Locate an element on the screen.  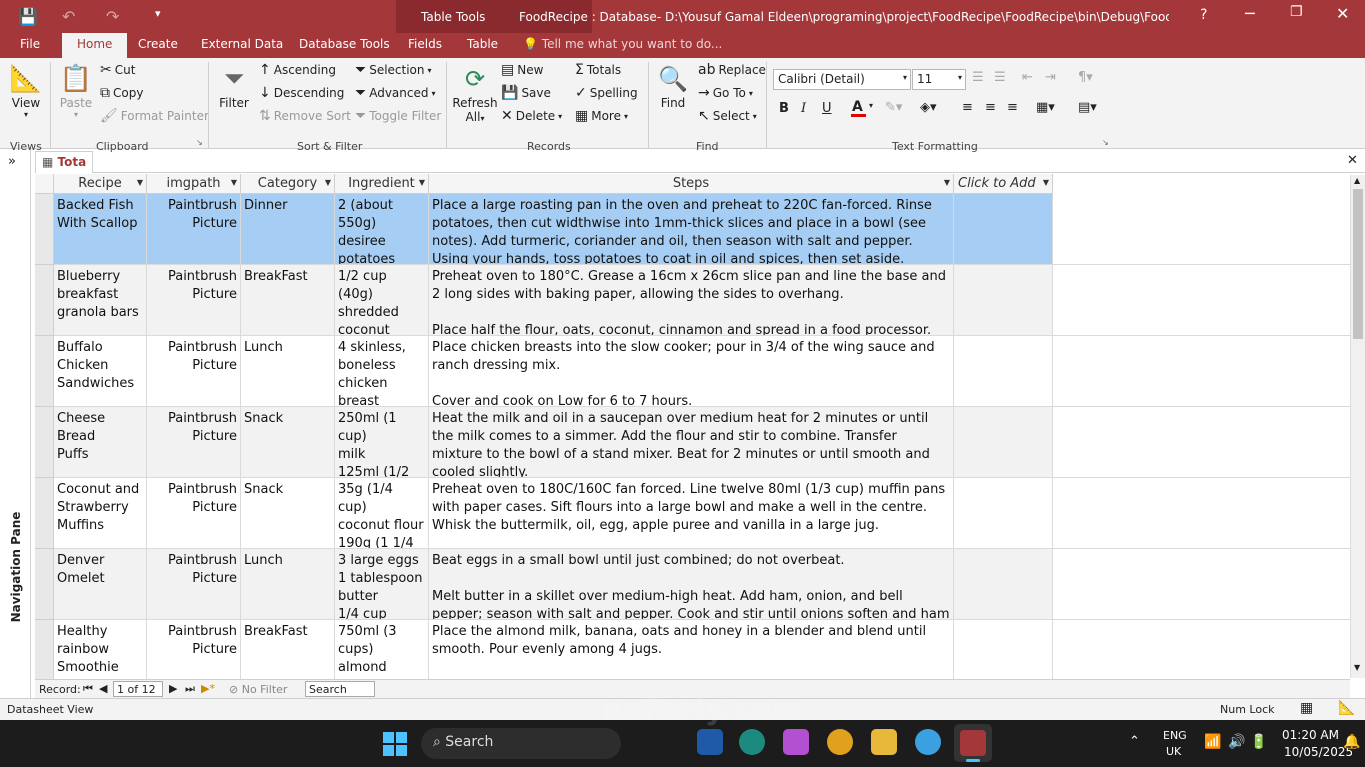
filter-button: ⏷ Filter is located at coordinates (234, 86).